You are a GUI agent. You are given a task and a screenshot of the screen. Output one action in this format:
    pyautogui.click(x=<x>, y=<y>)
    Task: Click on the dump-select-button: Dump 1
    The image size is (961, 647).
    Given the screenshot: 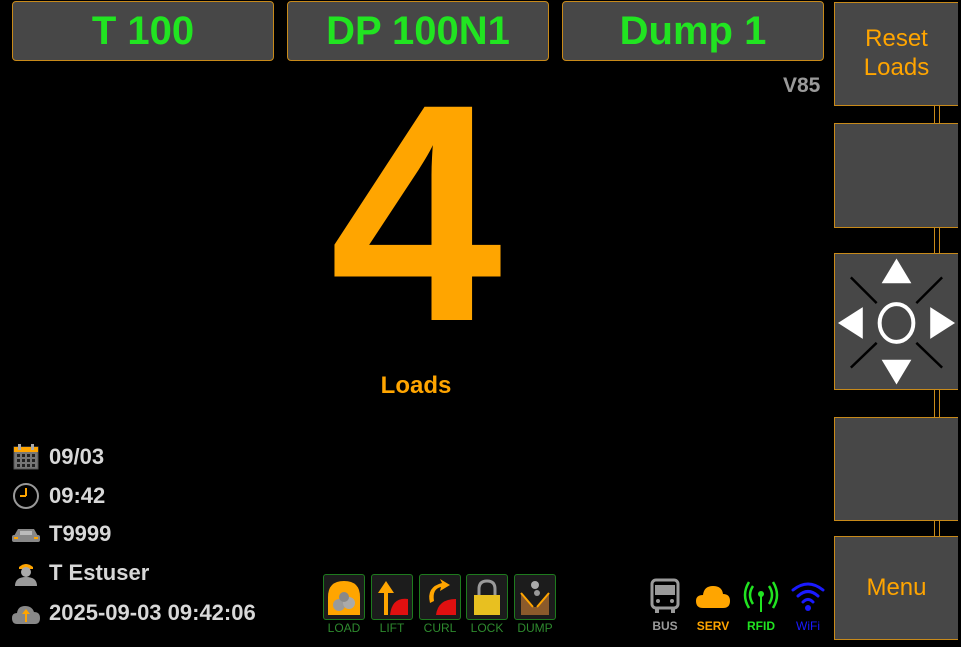 What is the action you would take?
    pyautogui.click(x=693, y=31)
    